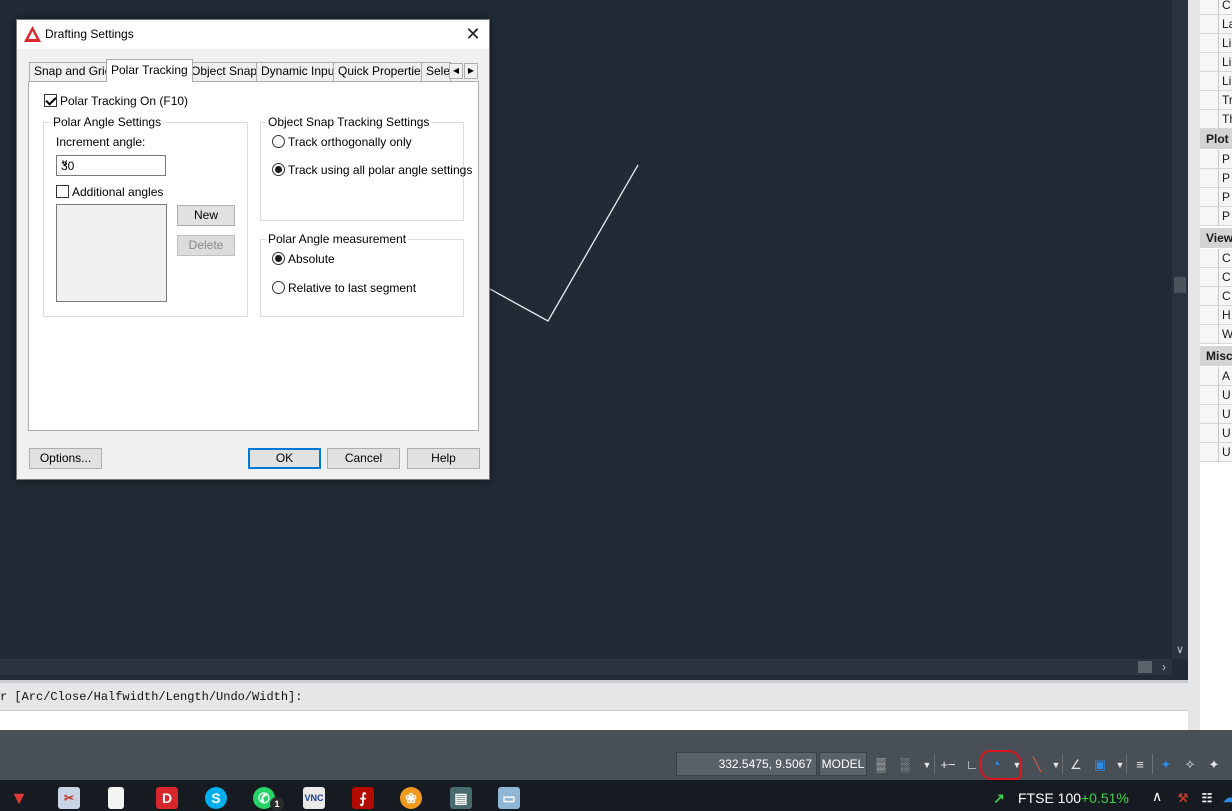 The width and height of the screenshot is (1232, 811). What do you see at coordinates (116, 798) in the screenshot?
I see `notepad-icon` at bounding box center [116, 798].